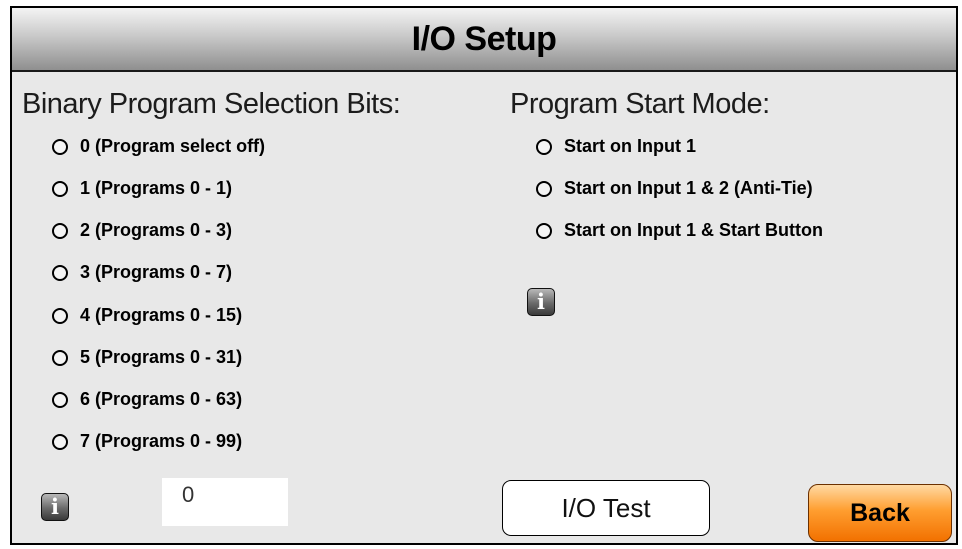 This screenshot has height=549, width=962. Describe the element at coordinates (161, 441) in the screenshot. I see `option-label: 7 (Programs 0 - 99)` at that location.